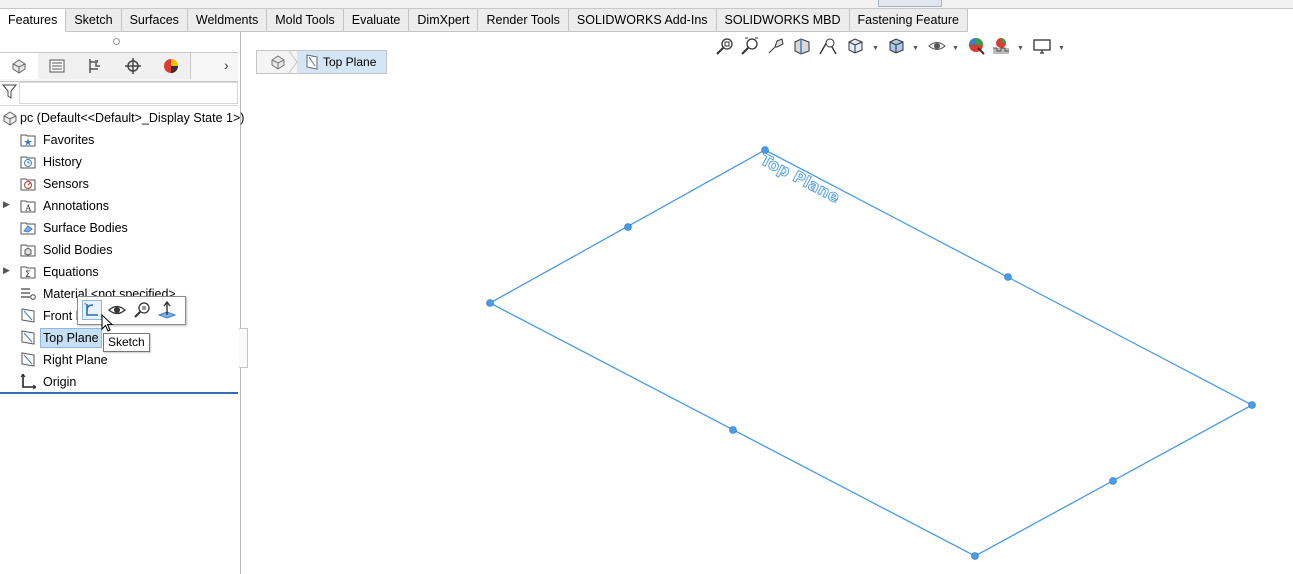  What do you see at coordinates (6, 204) in the screenshot?
I see `annotations-expand-icon: ▶` at bounding box center [6, 204].